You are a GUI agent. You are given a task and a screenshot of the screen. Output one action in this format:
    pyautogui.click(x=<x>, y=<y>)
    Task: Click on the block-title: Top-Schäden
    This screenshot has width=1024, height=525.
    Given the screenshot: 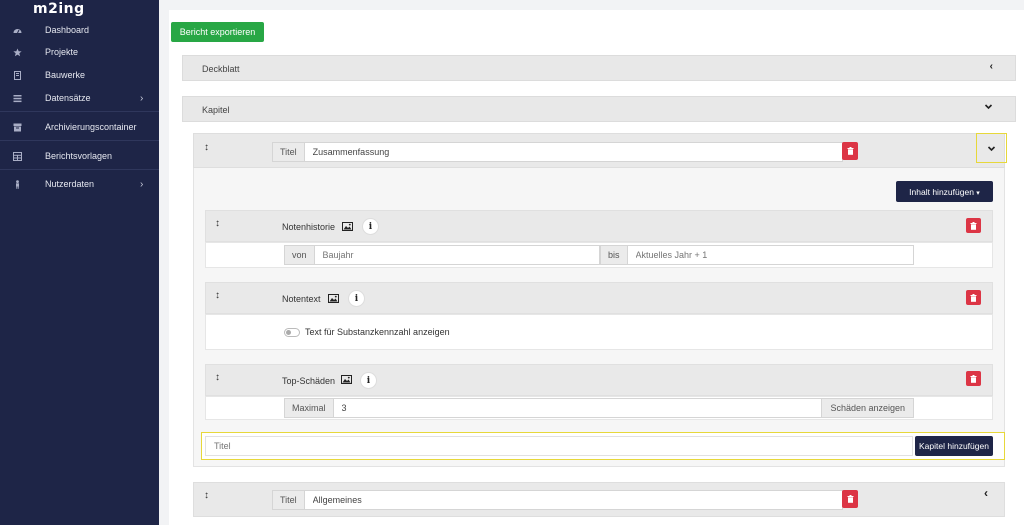 What is the action you would take?
    pyautogui.click(x=309, y=381)
    